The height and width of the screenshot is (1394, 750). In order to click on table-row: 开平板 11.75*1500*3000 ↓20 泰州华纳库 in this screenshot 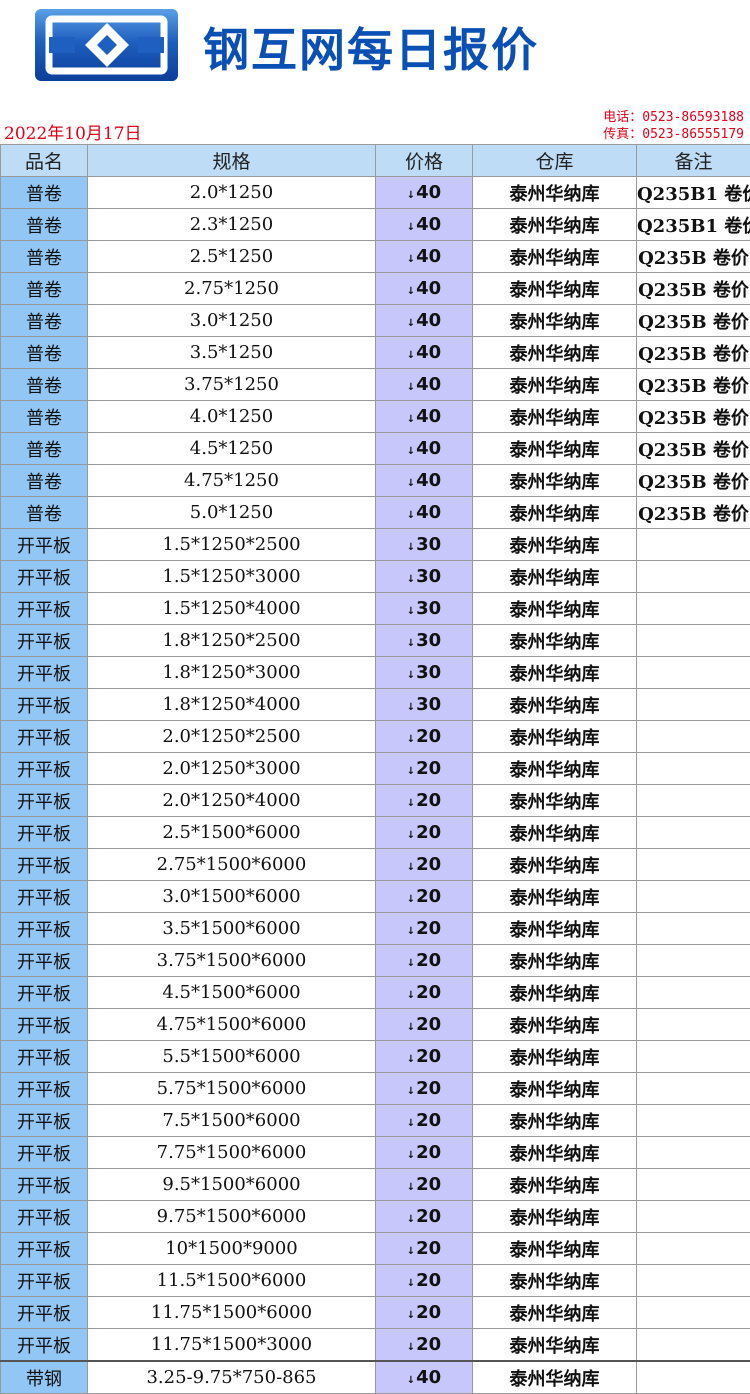, I will do `click(375, 1345)`.